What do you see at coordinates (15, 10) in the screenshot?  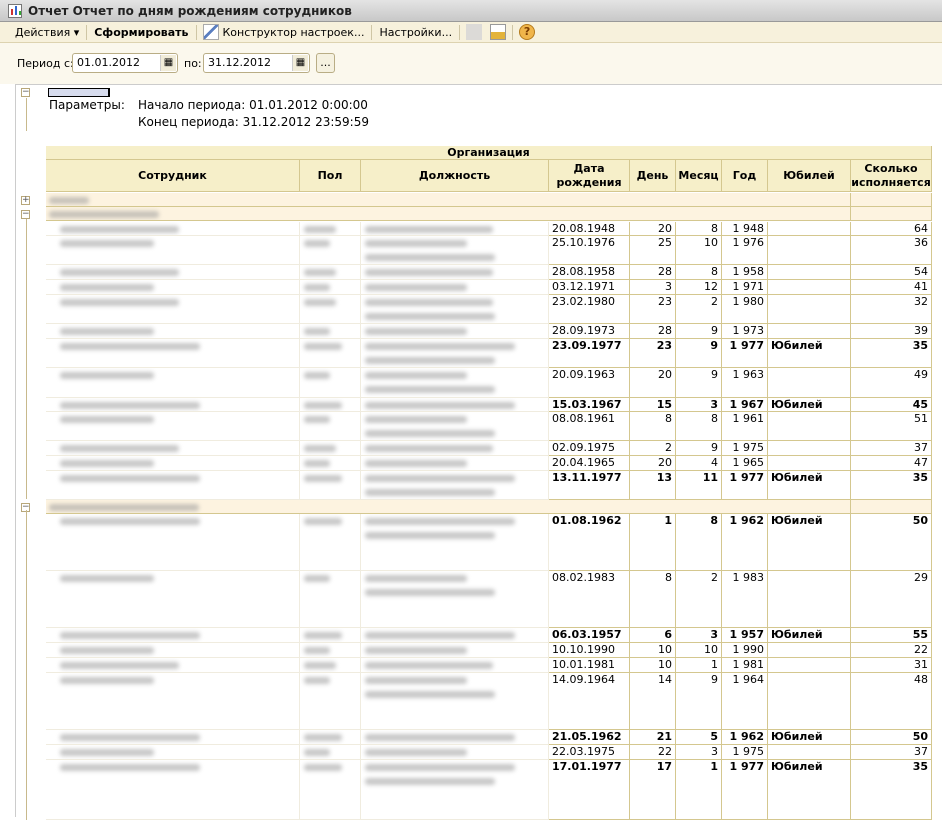 I see `report-icon` at bounding box center [15, 10].